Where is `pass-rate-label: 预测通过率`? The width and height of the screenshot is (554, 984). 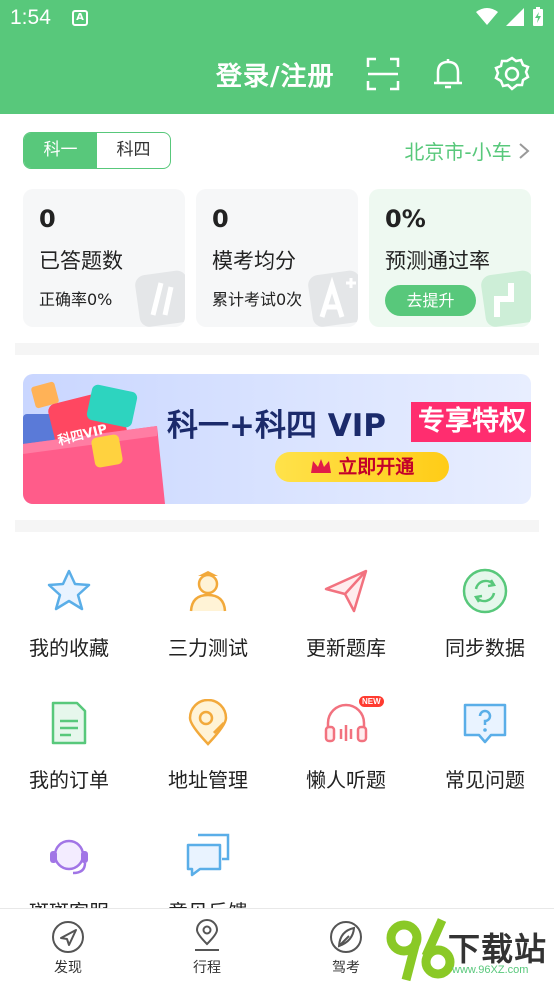
pass-rate-label: 预测通过率 is located at coordinates (437, 261).